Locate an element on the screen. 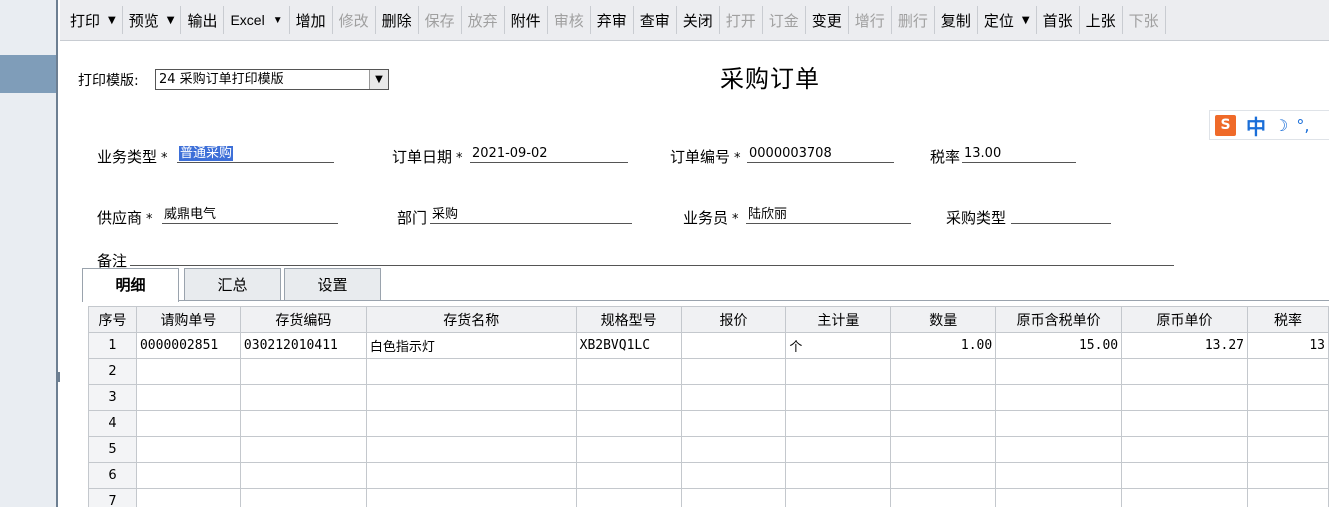 The height and width of the screenshot is (507, 1329). toolbar-button-2: 输出 is located at coordinates (203, 20).